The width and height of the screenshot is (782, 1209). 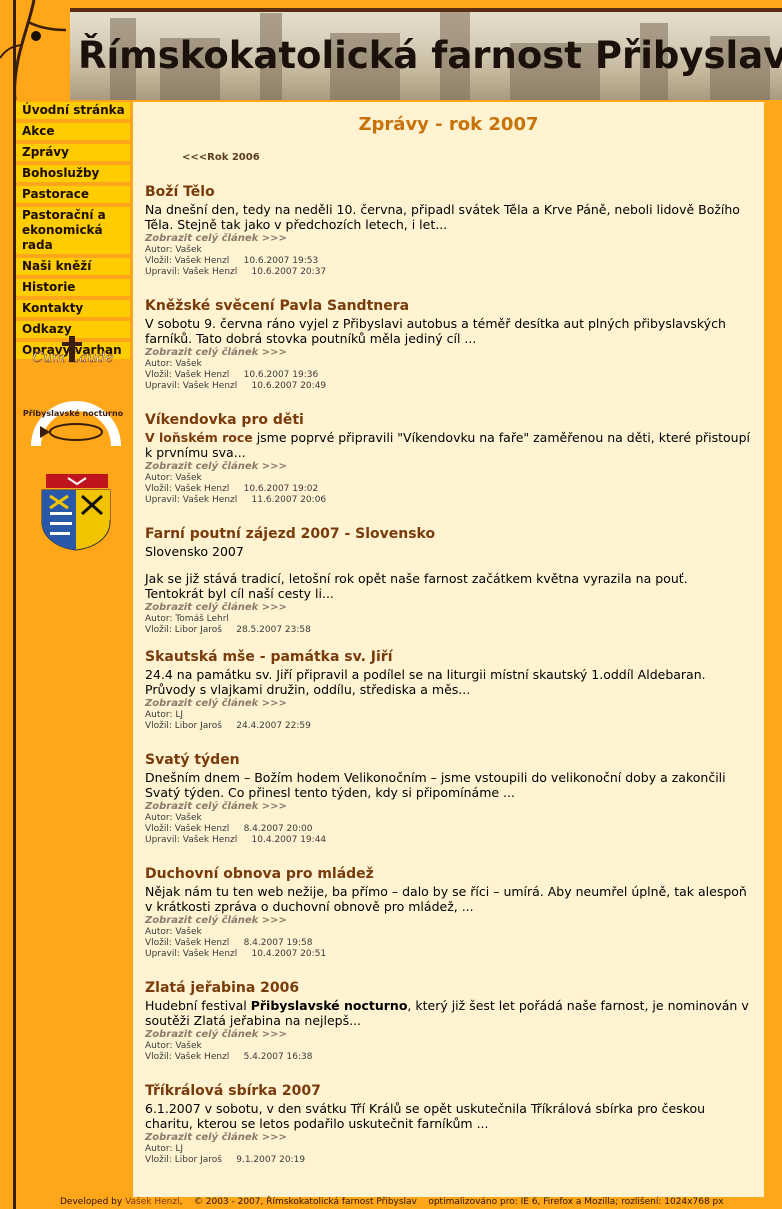 What do you see at coordinates (73, 110) in the screenshot?
I see `menu-item-home: Úvodní stránka` at bounding box center [73, 110].